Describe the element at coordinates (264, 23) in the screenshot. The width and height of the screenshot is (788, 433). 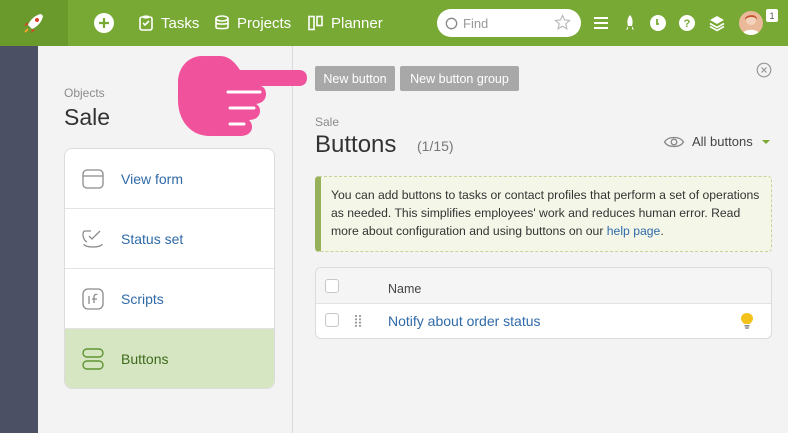
I see `nav-projects-label: Projects` at that location.